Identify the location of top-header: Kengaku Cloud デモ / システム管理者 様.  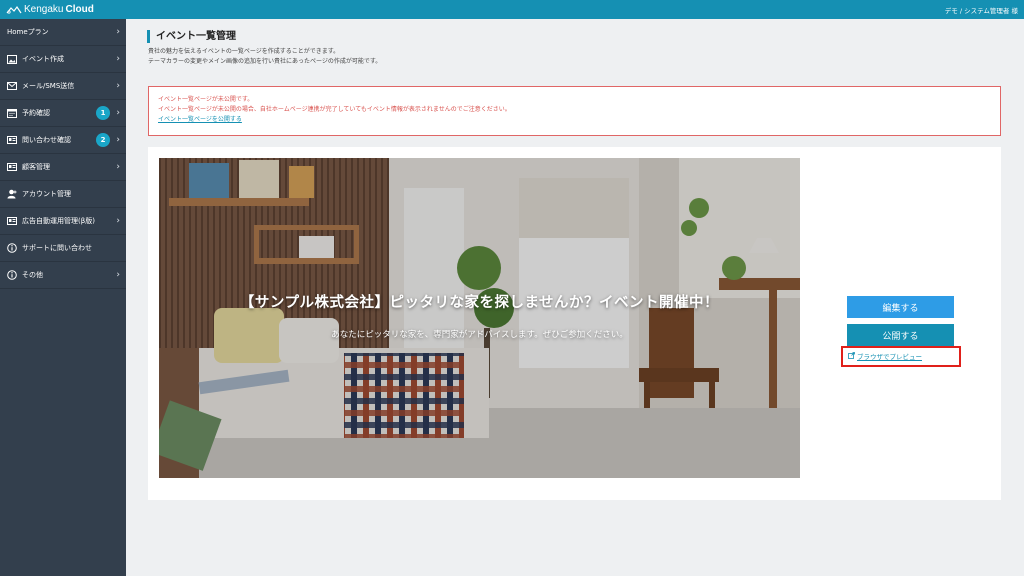
(512, 9).